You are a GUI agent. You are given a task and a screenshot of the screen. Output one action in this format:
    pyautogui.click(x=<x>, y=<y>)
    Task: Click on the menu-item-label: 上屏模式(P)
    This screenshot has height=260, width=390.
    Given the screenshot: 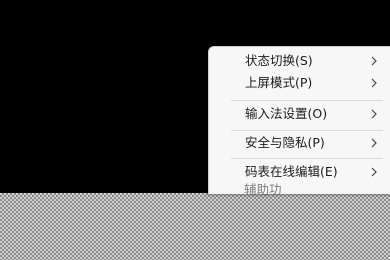 What is the action you would take?
    pyautogui.click(x=279, y=82)
    